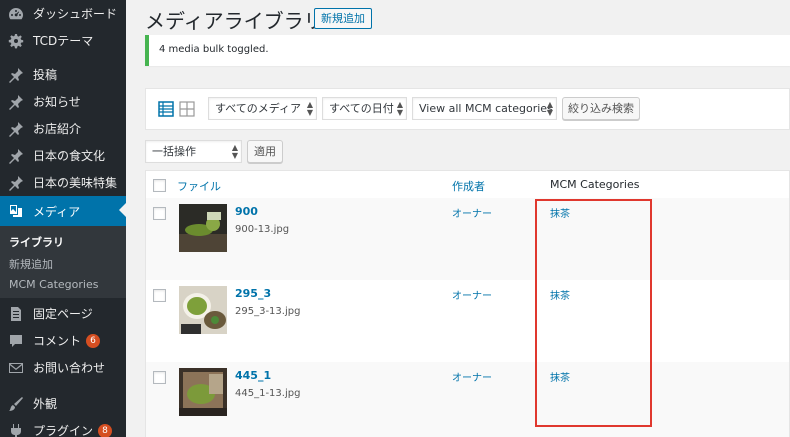 This screenshot has height=437, width=790. What do you see at coordinates (105, 430) in the screenshot?
I see `plugins-update-badge: 8` at bounding box center [105, 430].